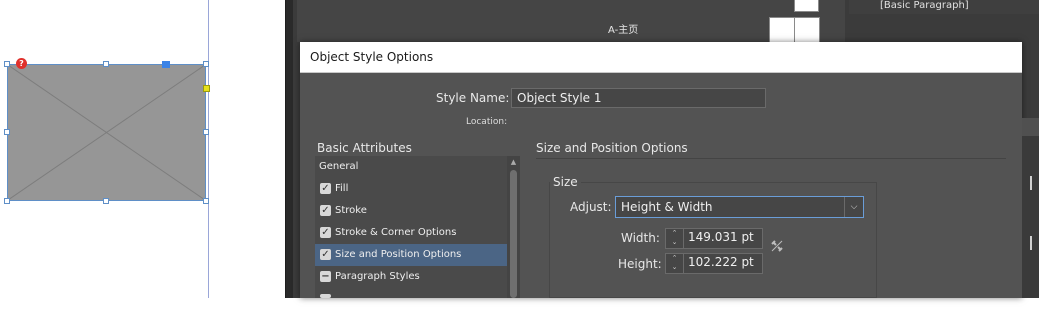 Image resolution: width=1039 pixels, height=310 pixels. What do you see at coordinates (571, 21) in the screenshot?
I see `pages-panel` at bounding box center [571, 21].